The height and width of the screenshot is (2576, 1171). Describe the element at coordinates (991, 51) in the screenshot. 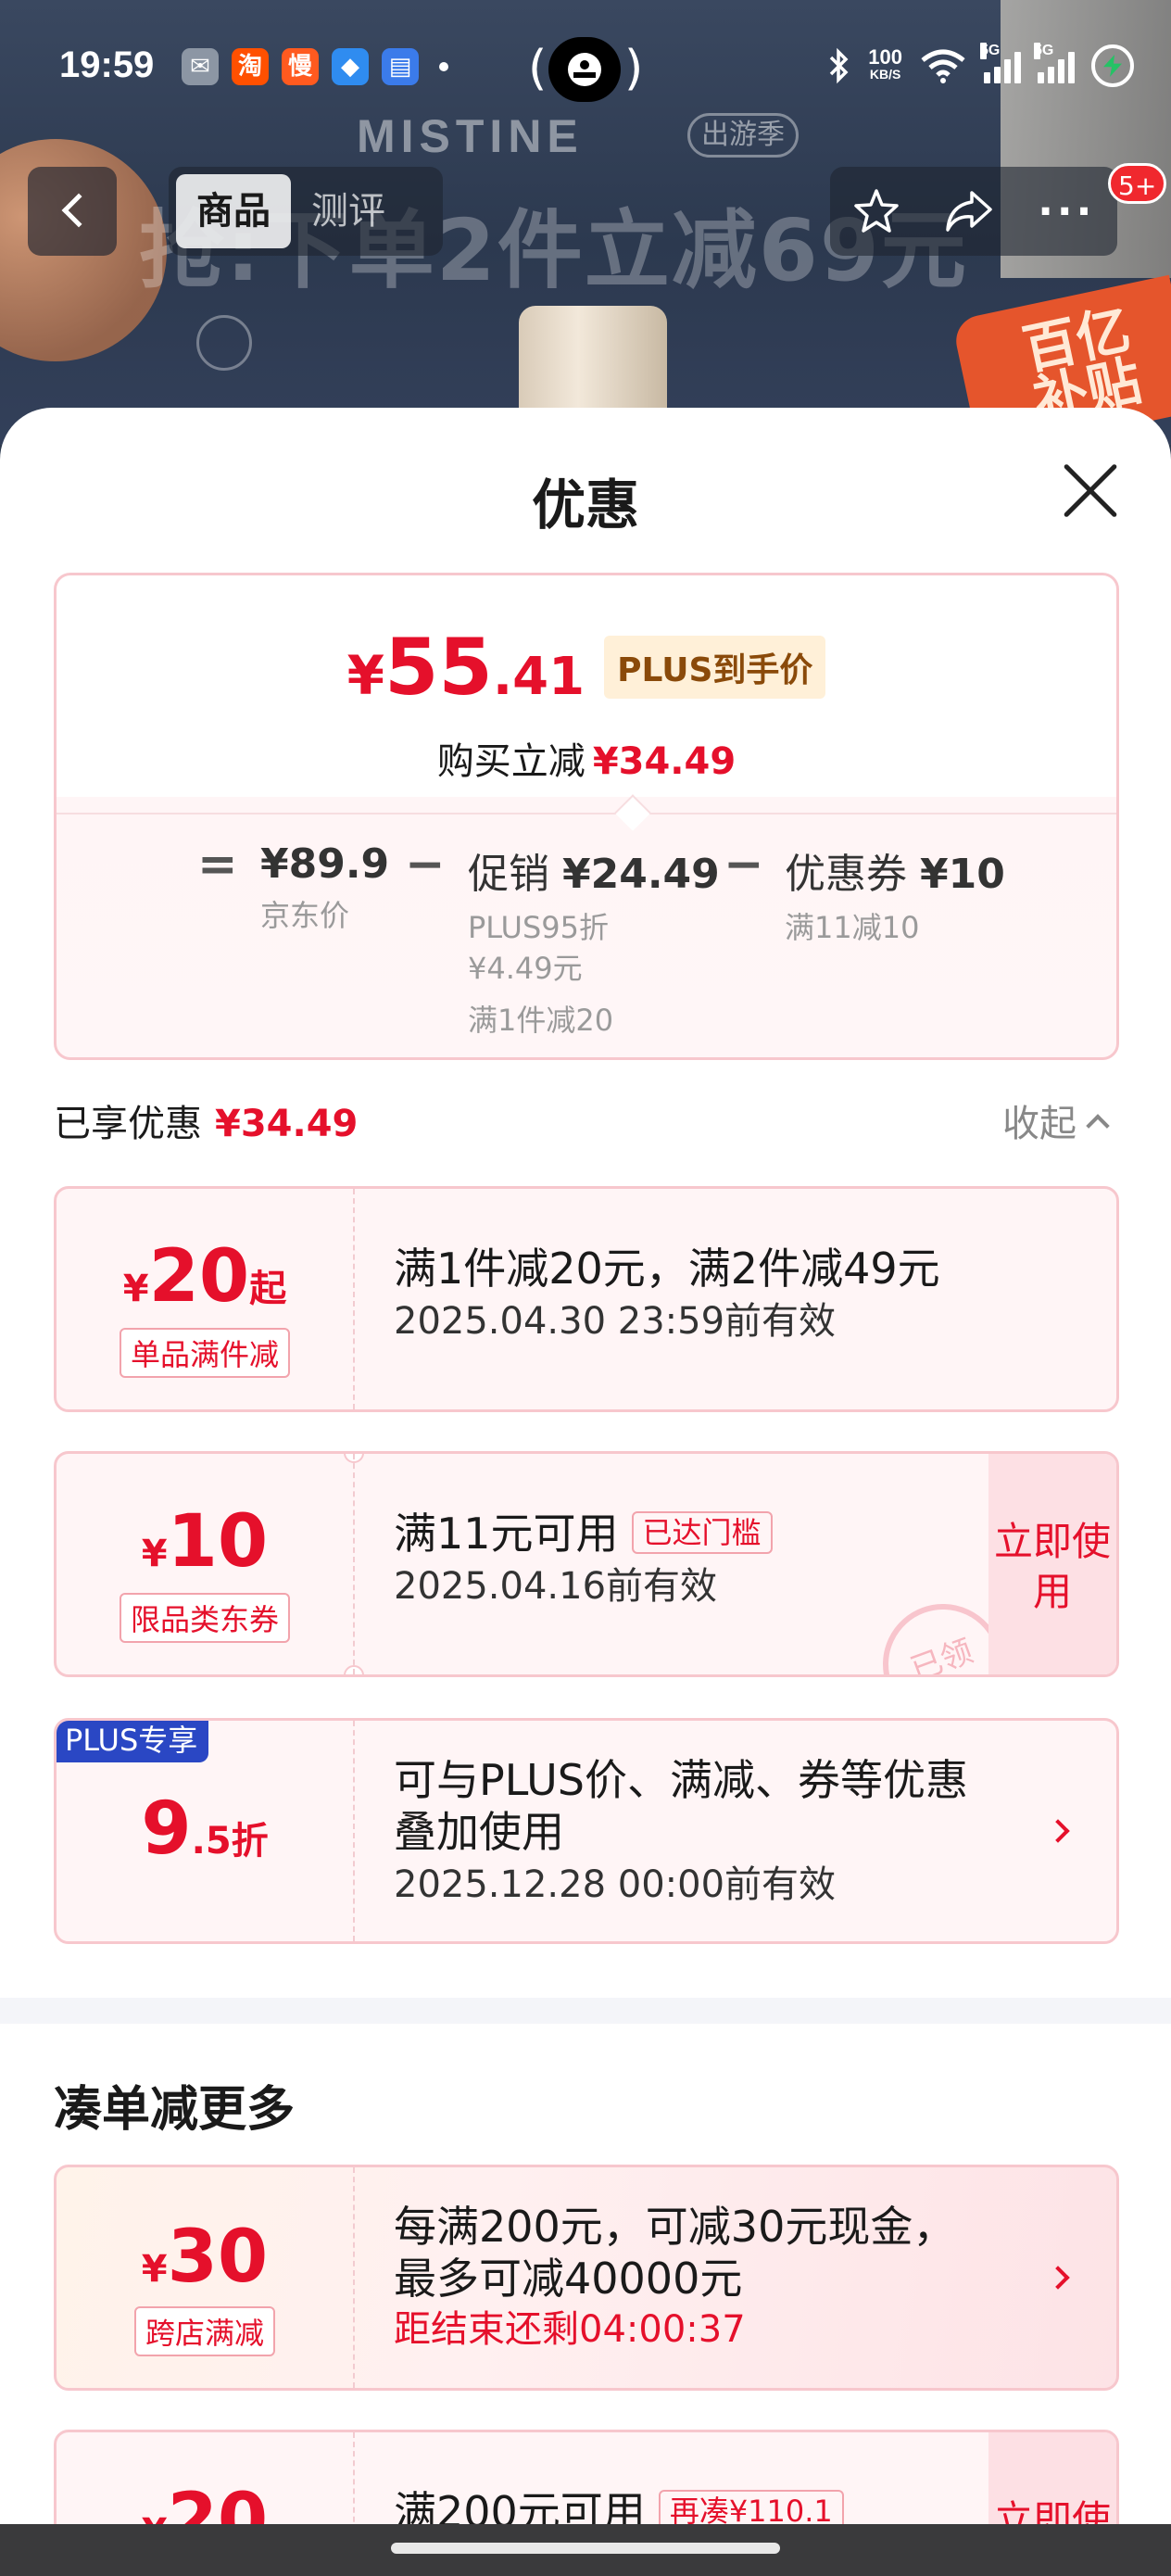

I see `signal-label: 5G` at that location.